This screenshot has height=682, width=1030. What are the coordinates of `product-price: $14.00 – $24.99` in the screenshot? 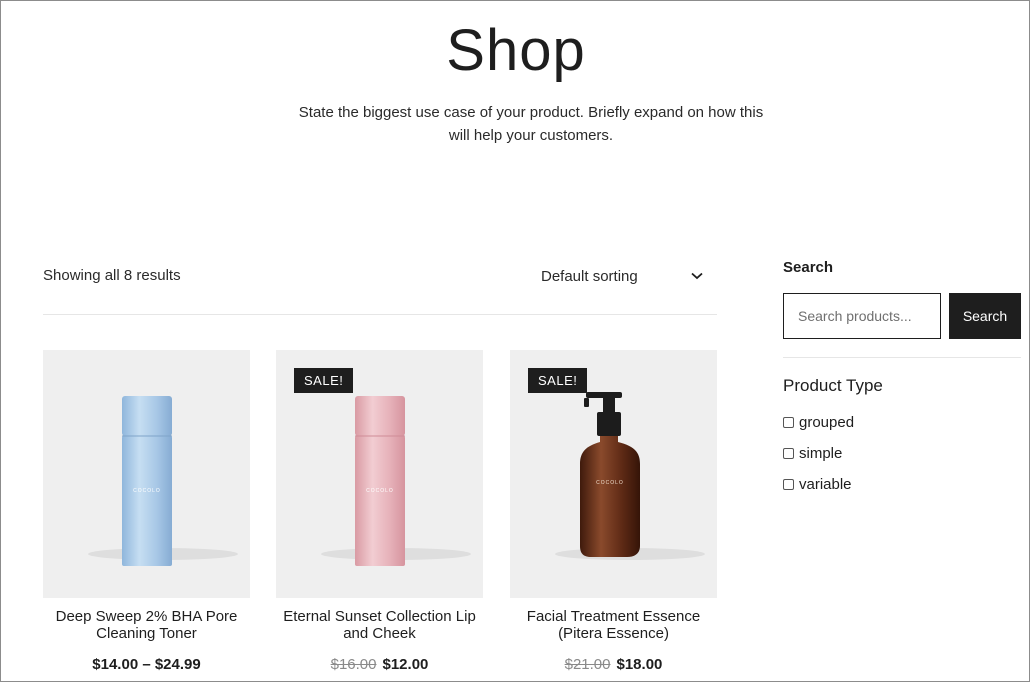 It's located at (146, 664).